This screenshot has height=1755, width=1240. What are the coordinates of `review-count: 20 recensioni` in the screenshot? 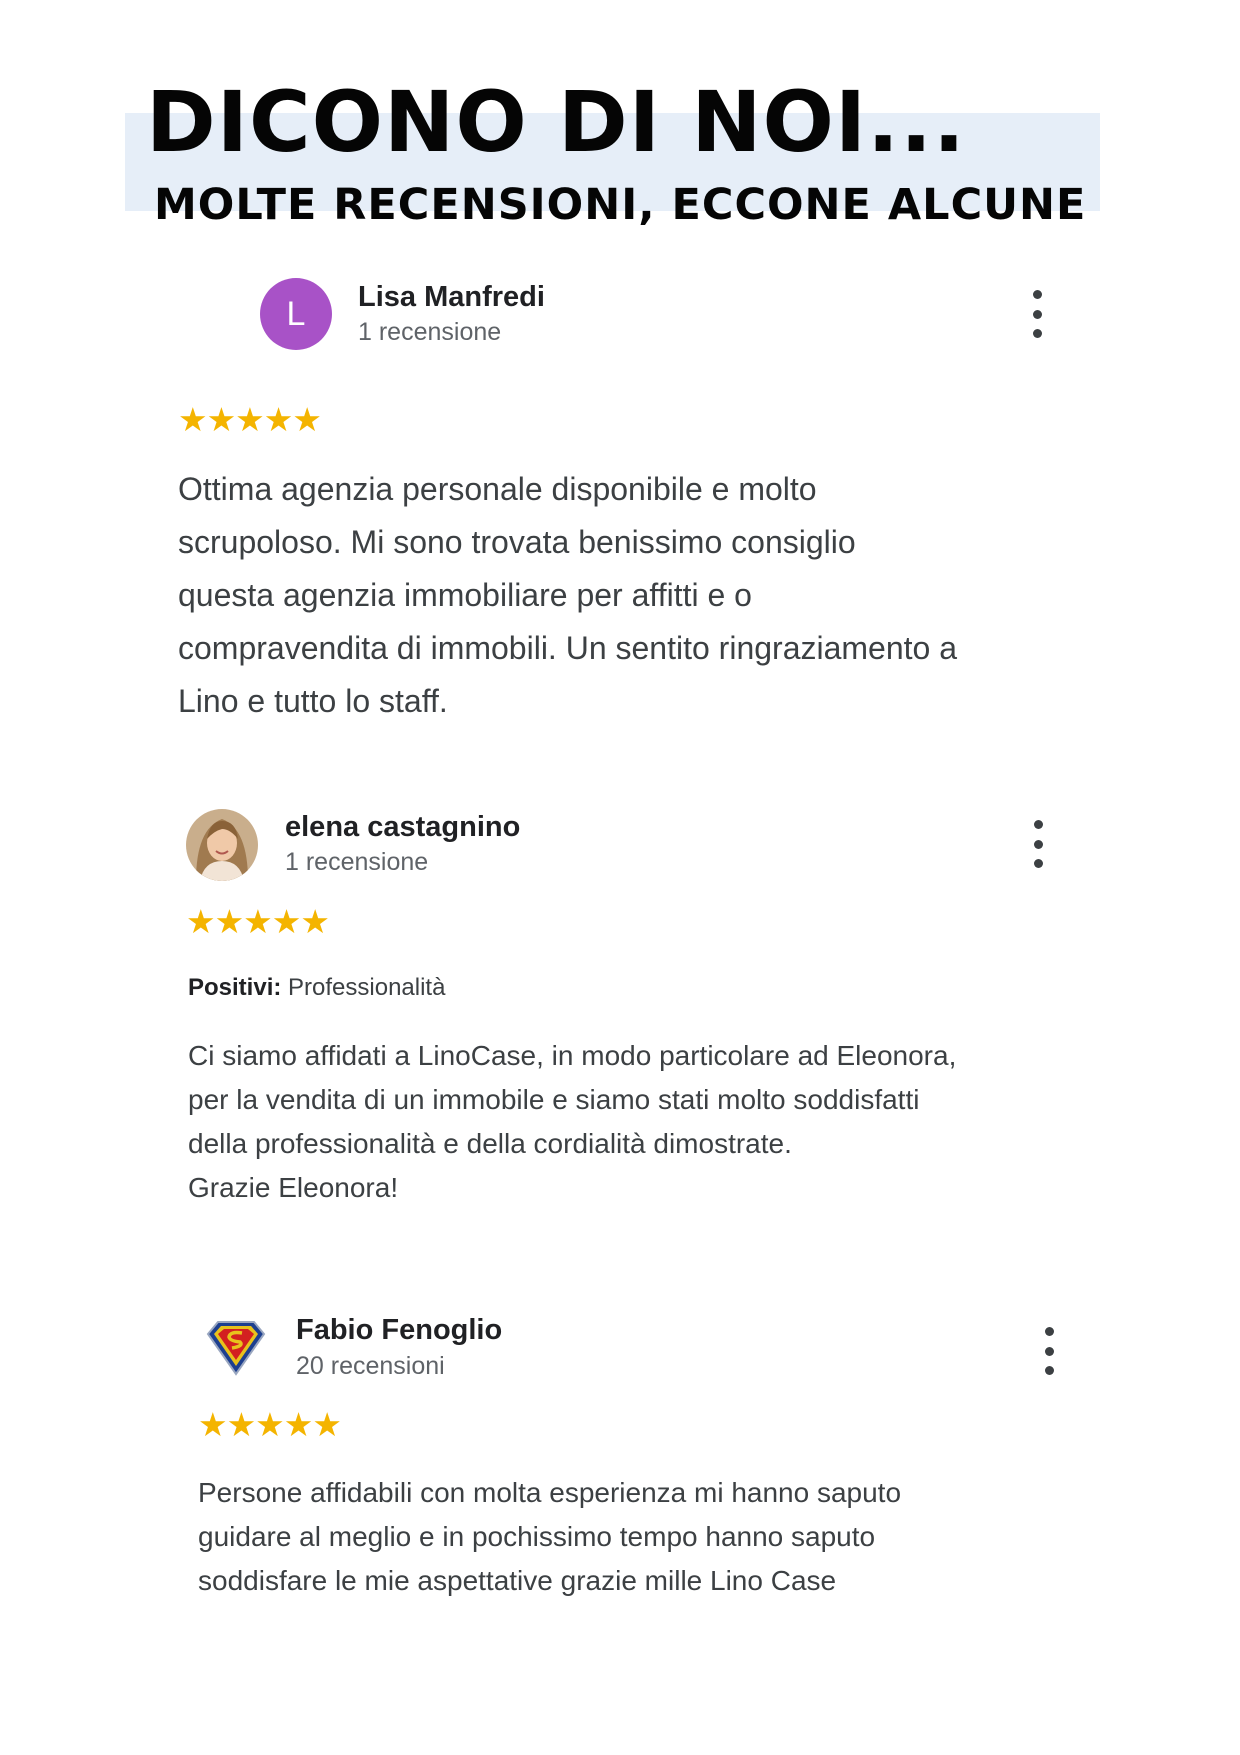 It's located at (370, 1366).